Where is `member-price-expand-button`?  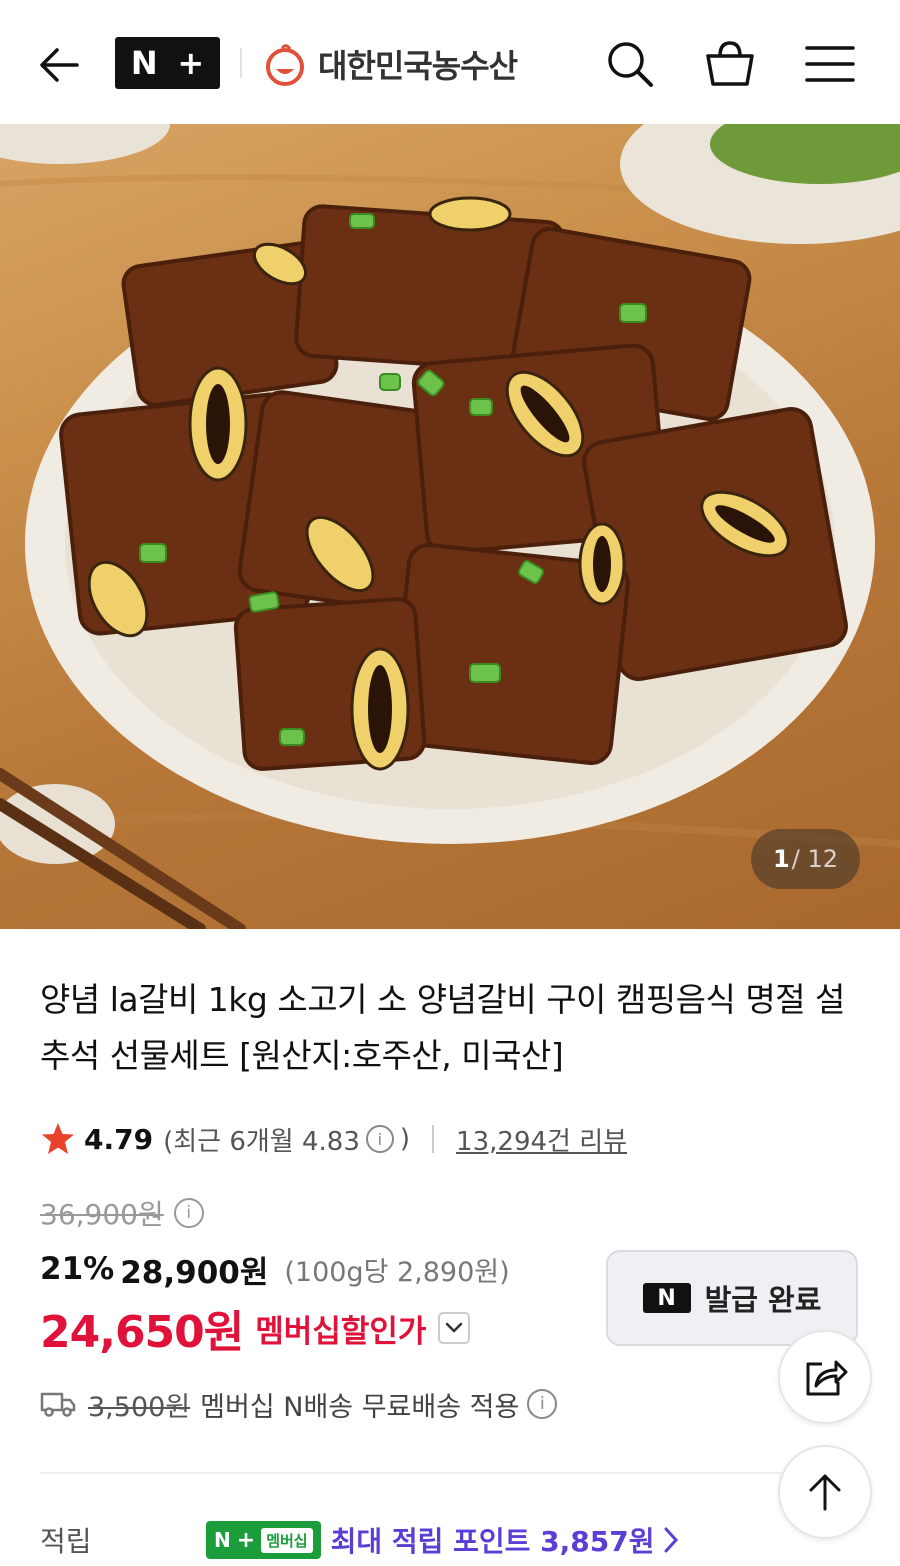
member-price-expand-button is located at coordinates (454, 1328).